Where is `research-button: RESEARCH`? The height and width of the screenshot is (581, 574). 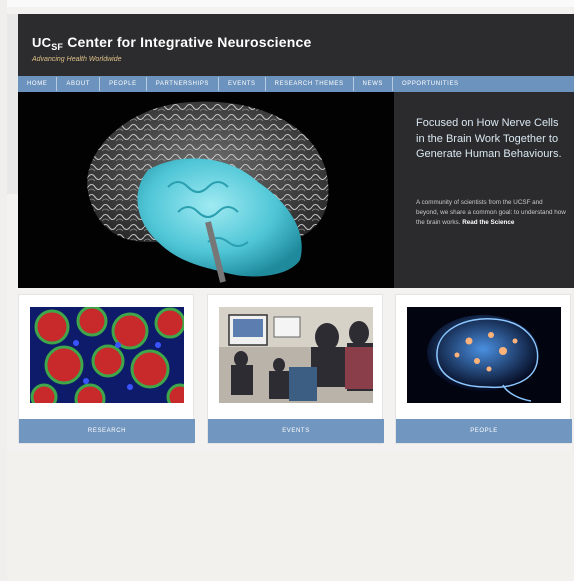
research-button: RESEARCH is located at coordinates (107, 431).